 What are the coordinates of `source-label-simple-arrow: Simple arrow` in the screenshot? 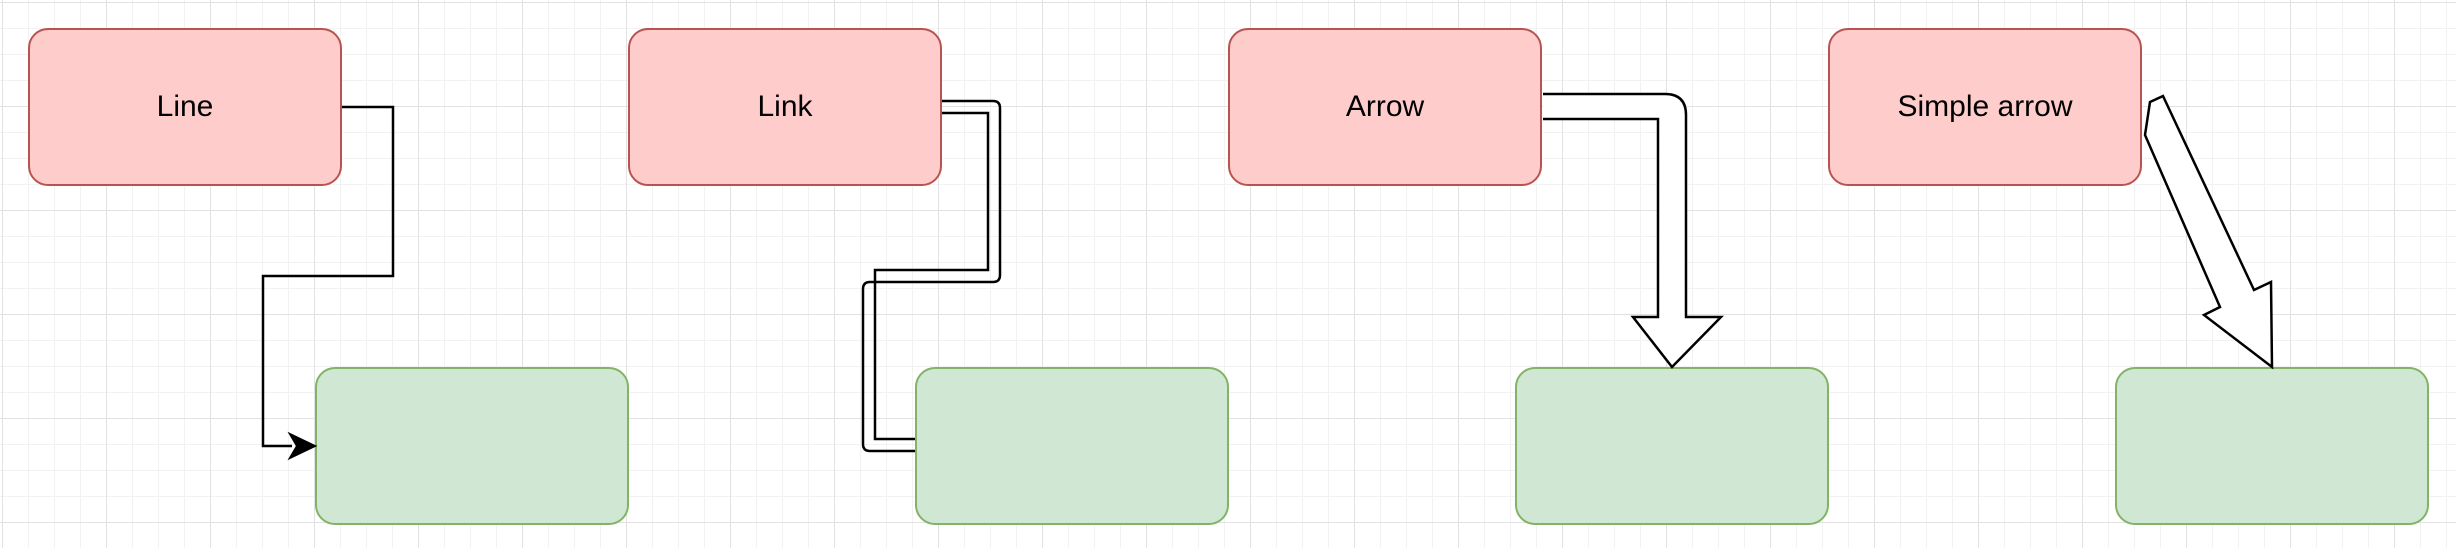 It's located at (1985, 106).